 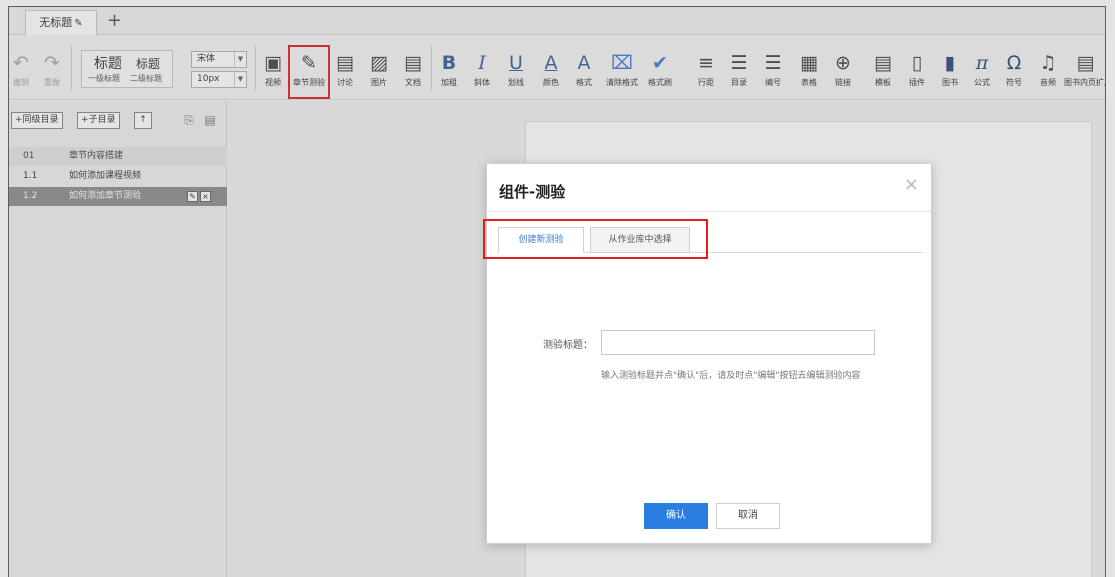 I want to click on dialog-title: 组件-测验, so click(x=532, y=192).